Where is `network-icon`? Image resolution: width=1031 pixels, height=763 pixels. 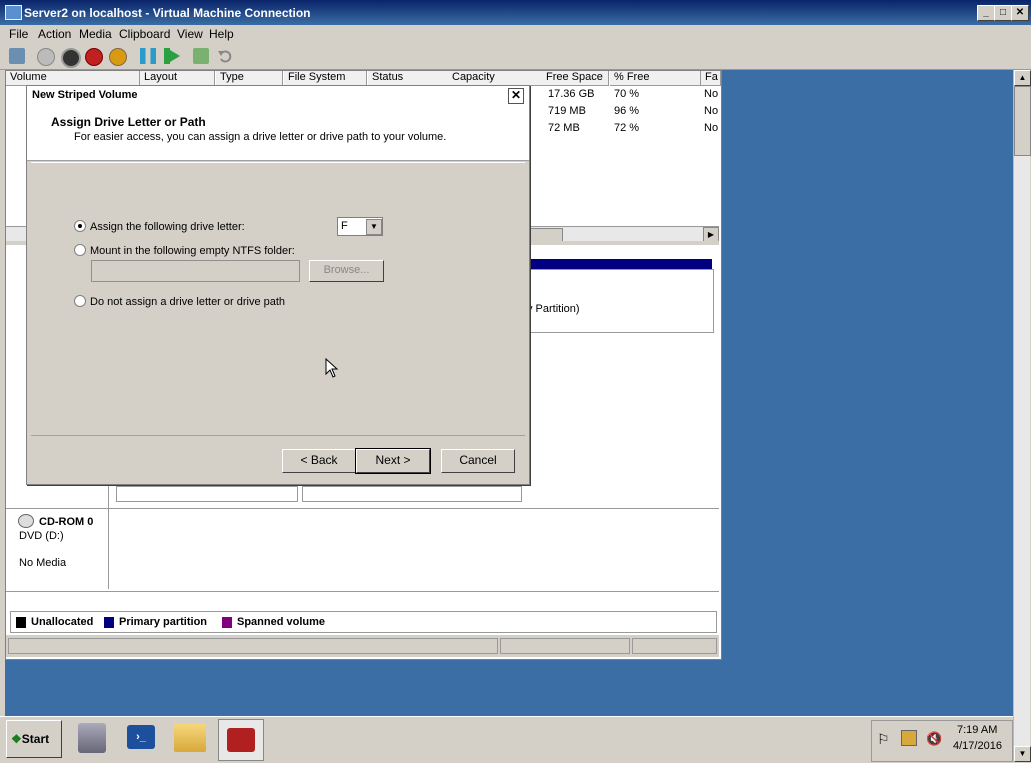 network-icon is located at coordinates (909, 738).